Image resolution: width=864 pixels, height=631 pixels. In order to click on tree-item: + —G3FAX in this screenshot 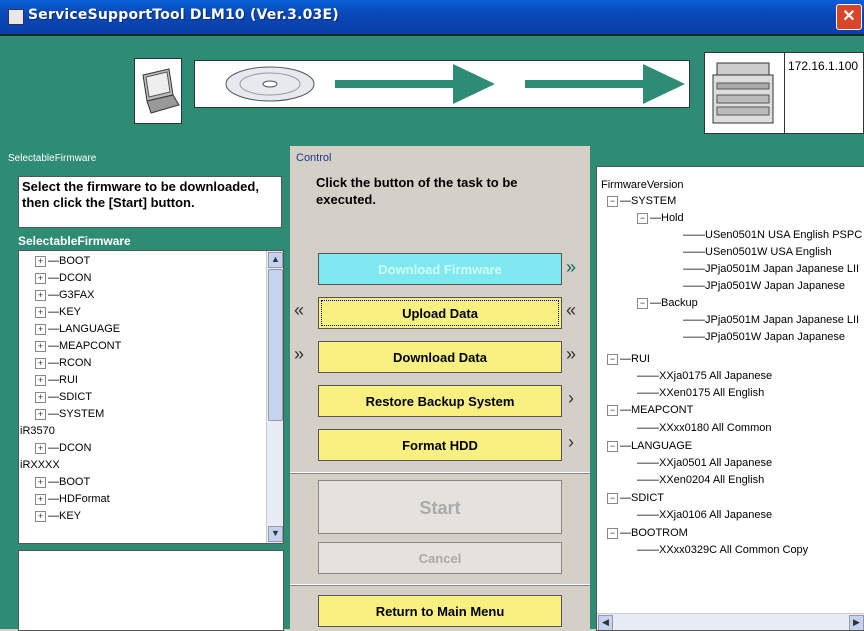, I will do `click(64, 295)`.